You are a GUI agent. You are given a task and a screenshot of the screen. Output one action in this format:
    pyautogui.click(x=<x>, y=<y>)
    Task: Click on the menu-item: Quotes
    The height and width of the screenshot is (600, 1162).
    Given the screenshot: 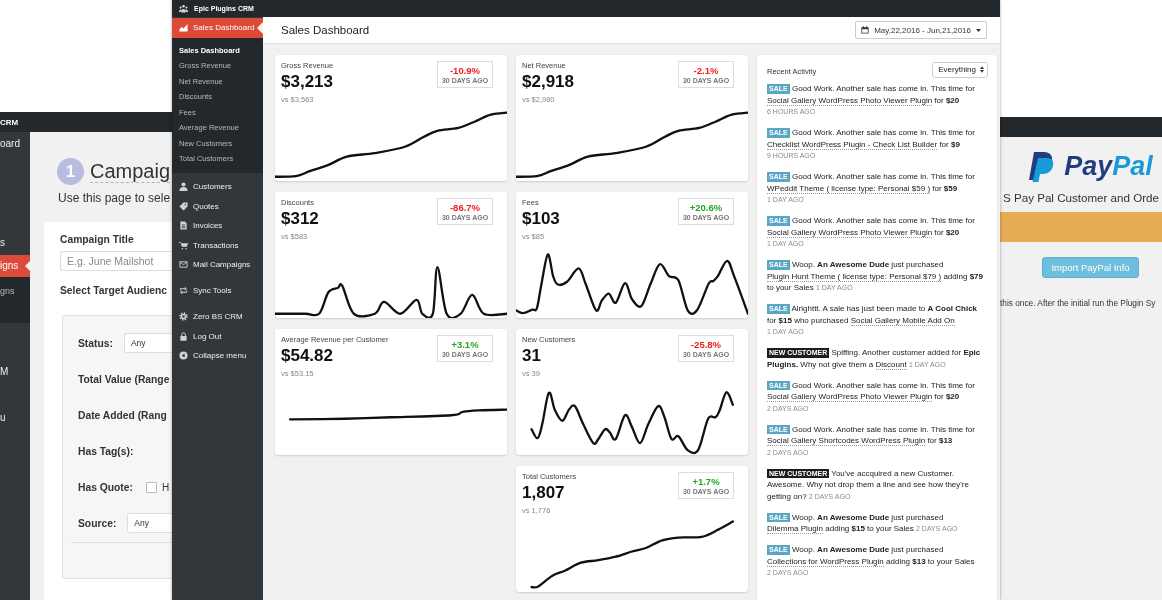 What is the action you would take?
    pyautogui.click(x=217, y=206)
    